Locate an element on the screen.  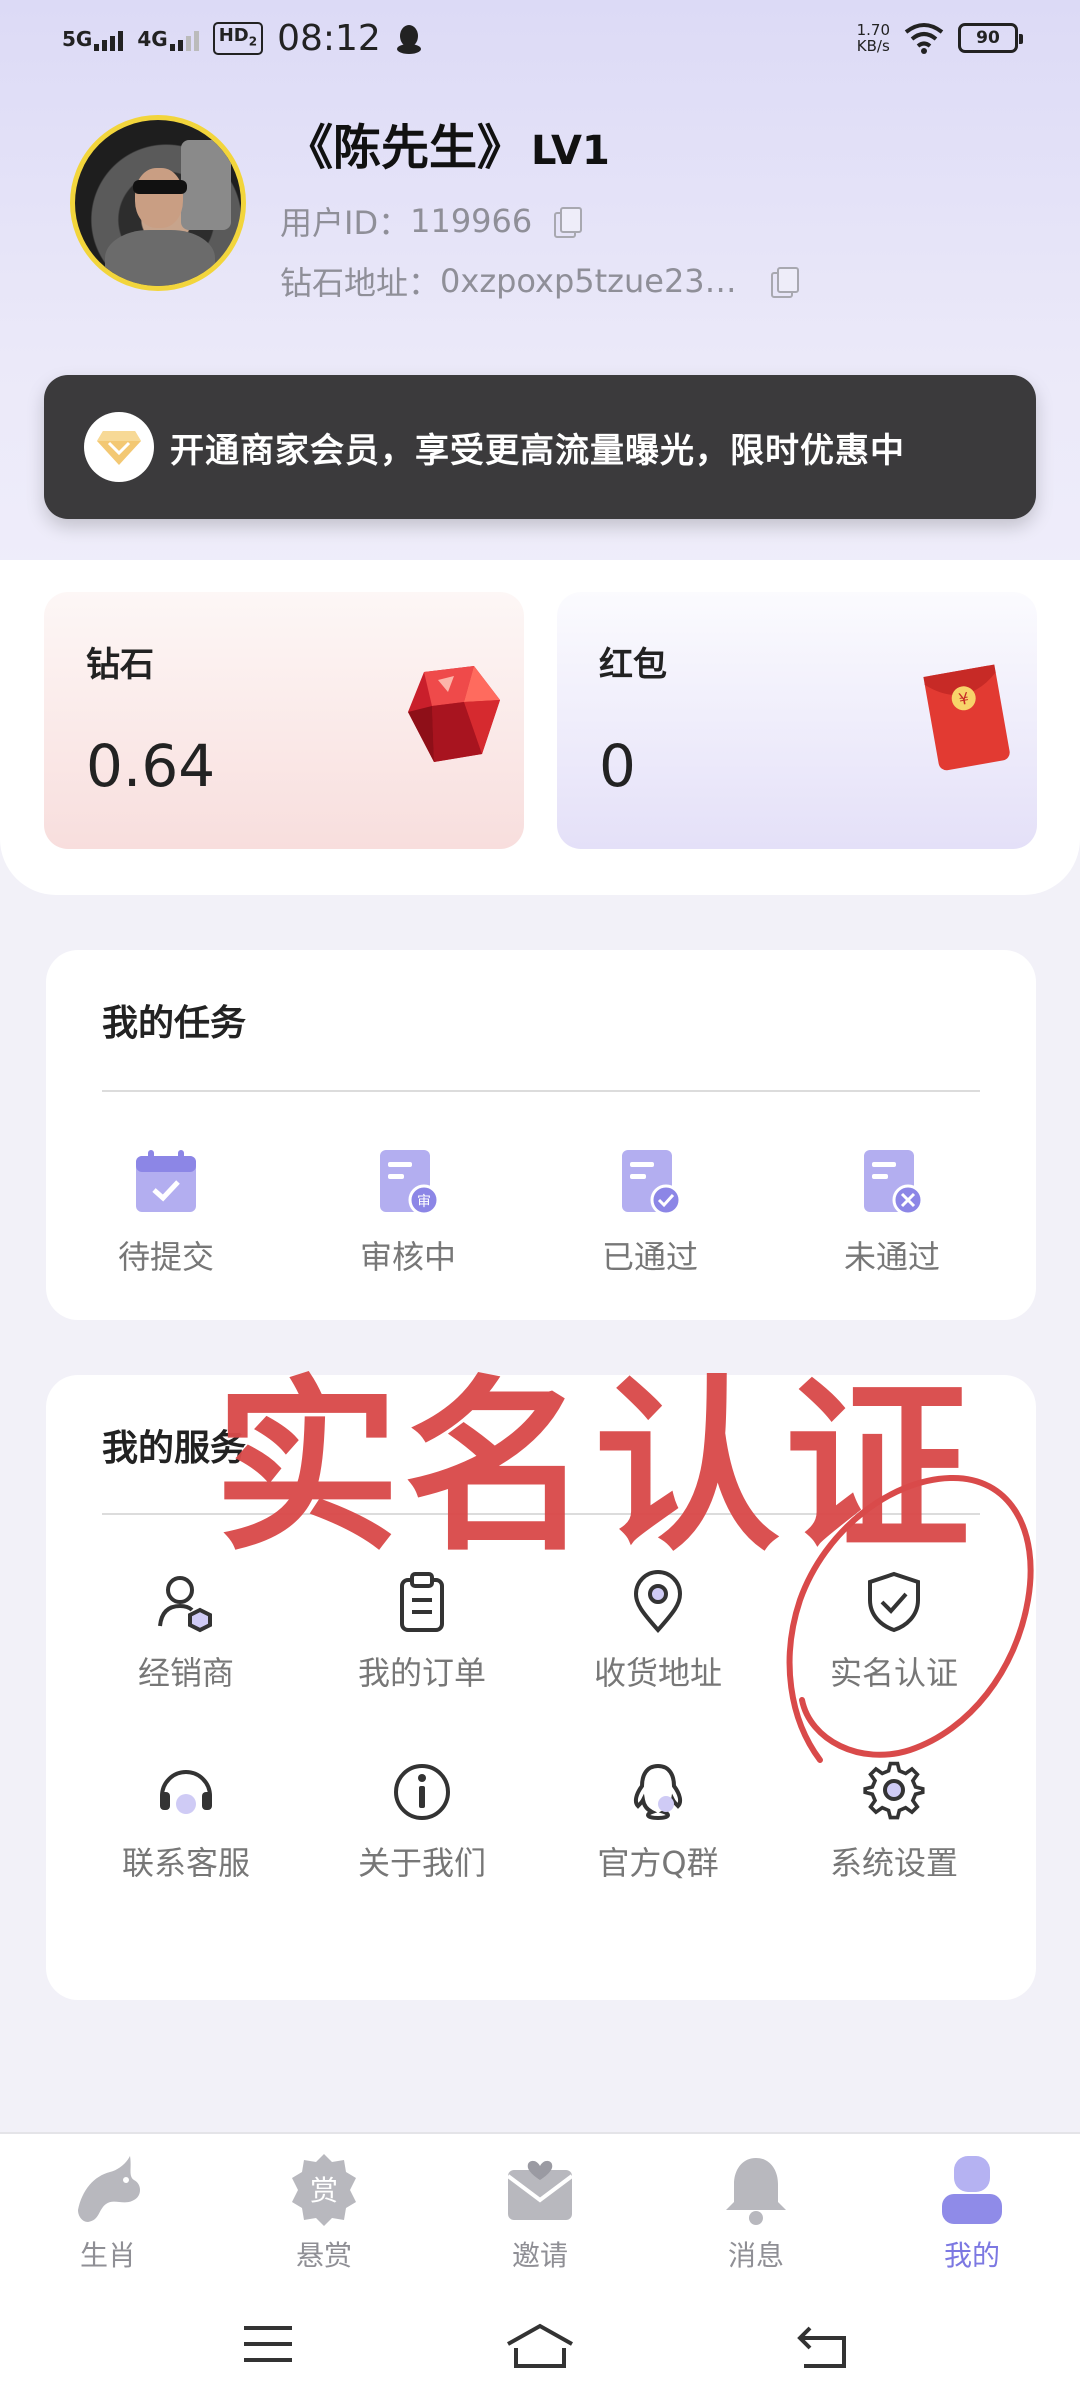
nav-mine: 我的 is located at coordinates (972, 2208).